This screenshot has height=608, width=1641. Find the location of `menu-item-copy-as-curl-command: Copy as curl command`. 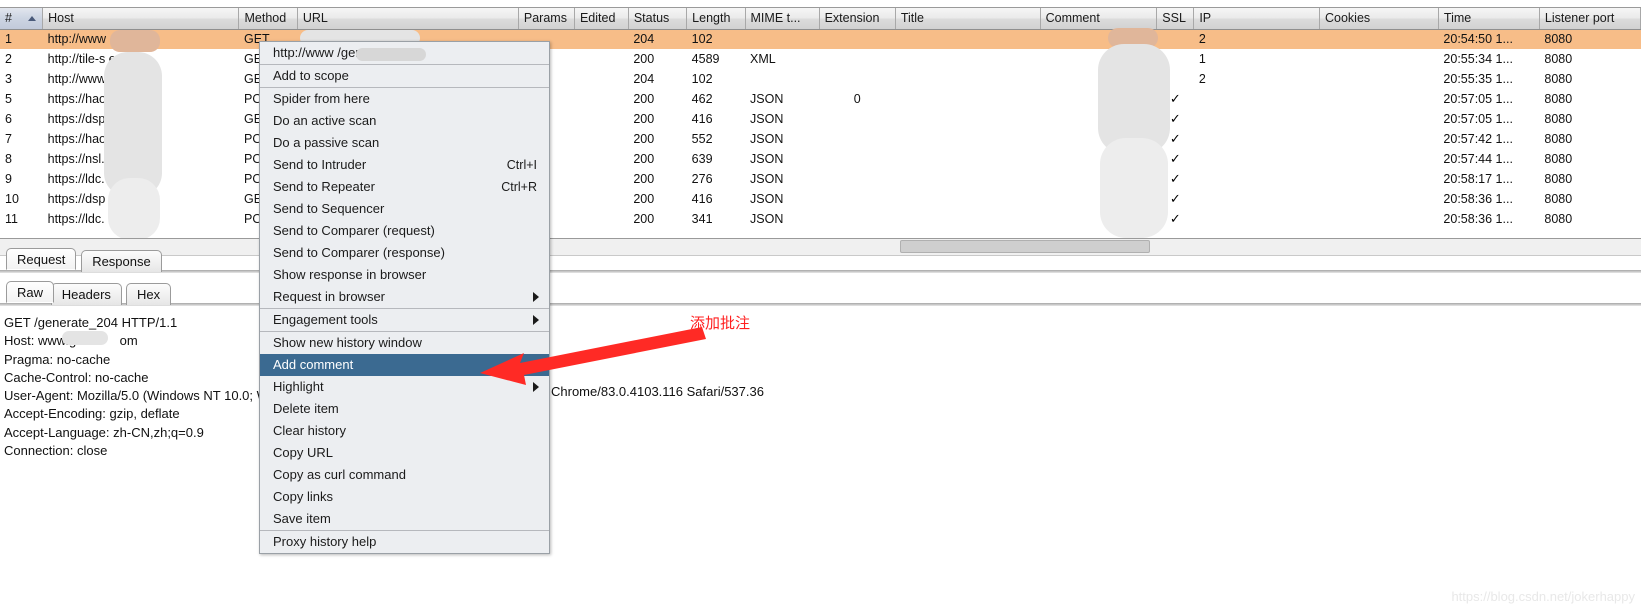

menu-item-copy-as-curl-command: Copy as curl command is located at coordinates (404, 475).